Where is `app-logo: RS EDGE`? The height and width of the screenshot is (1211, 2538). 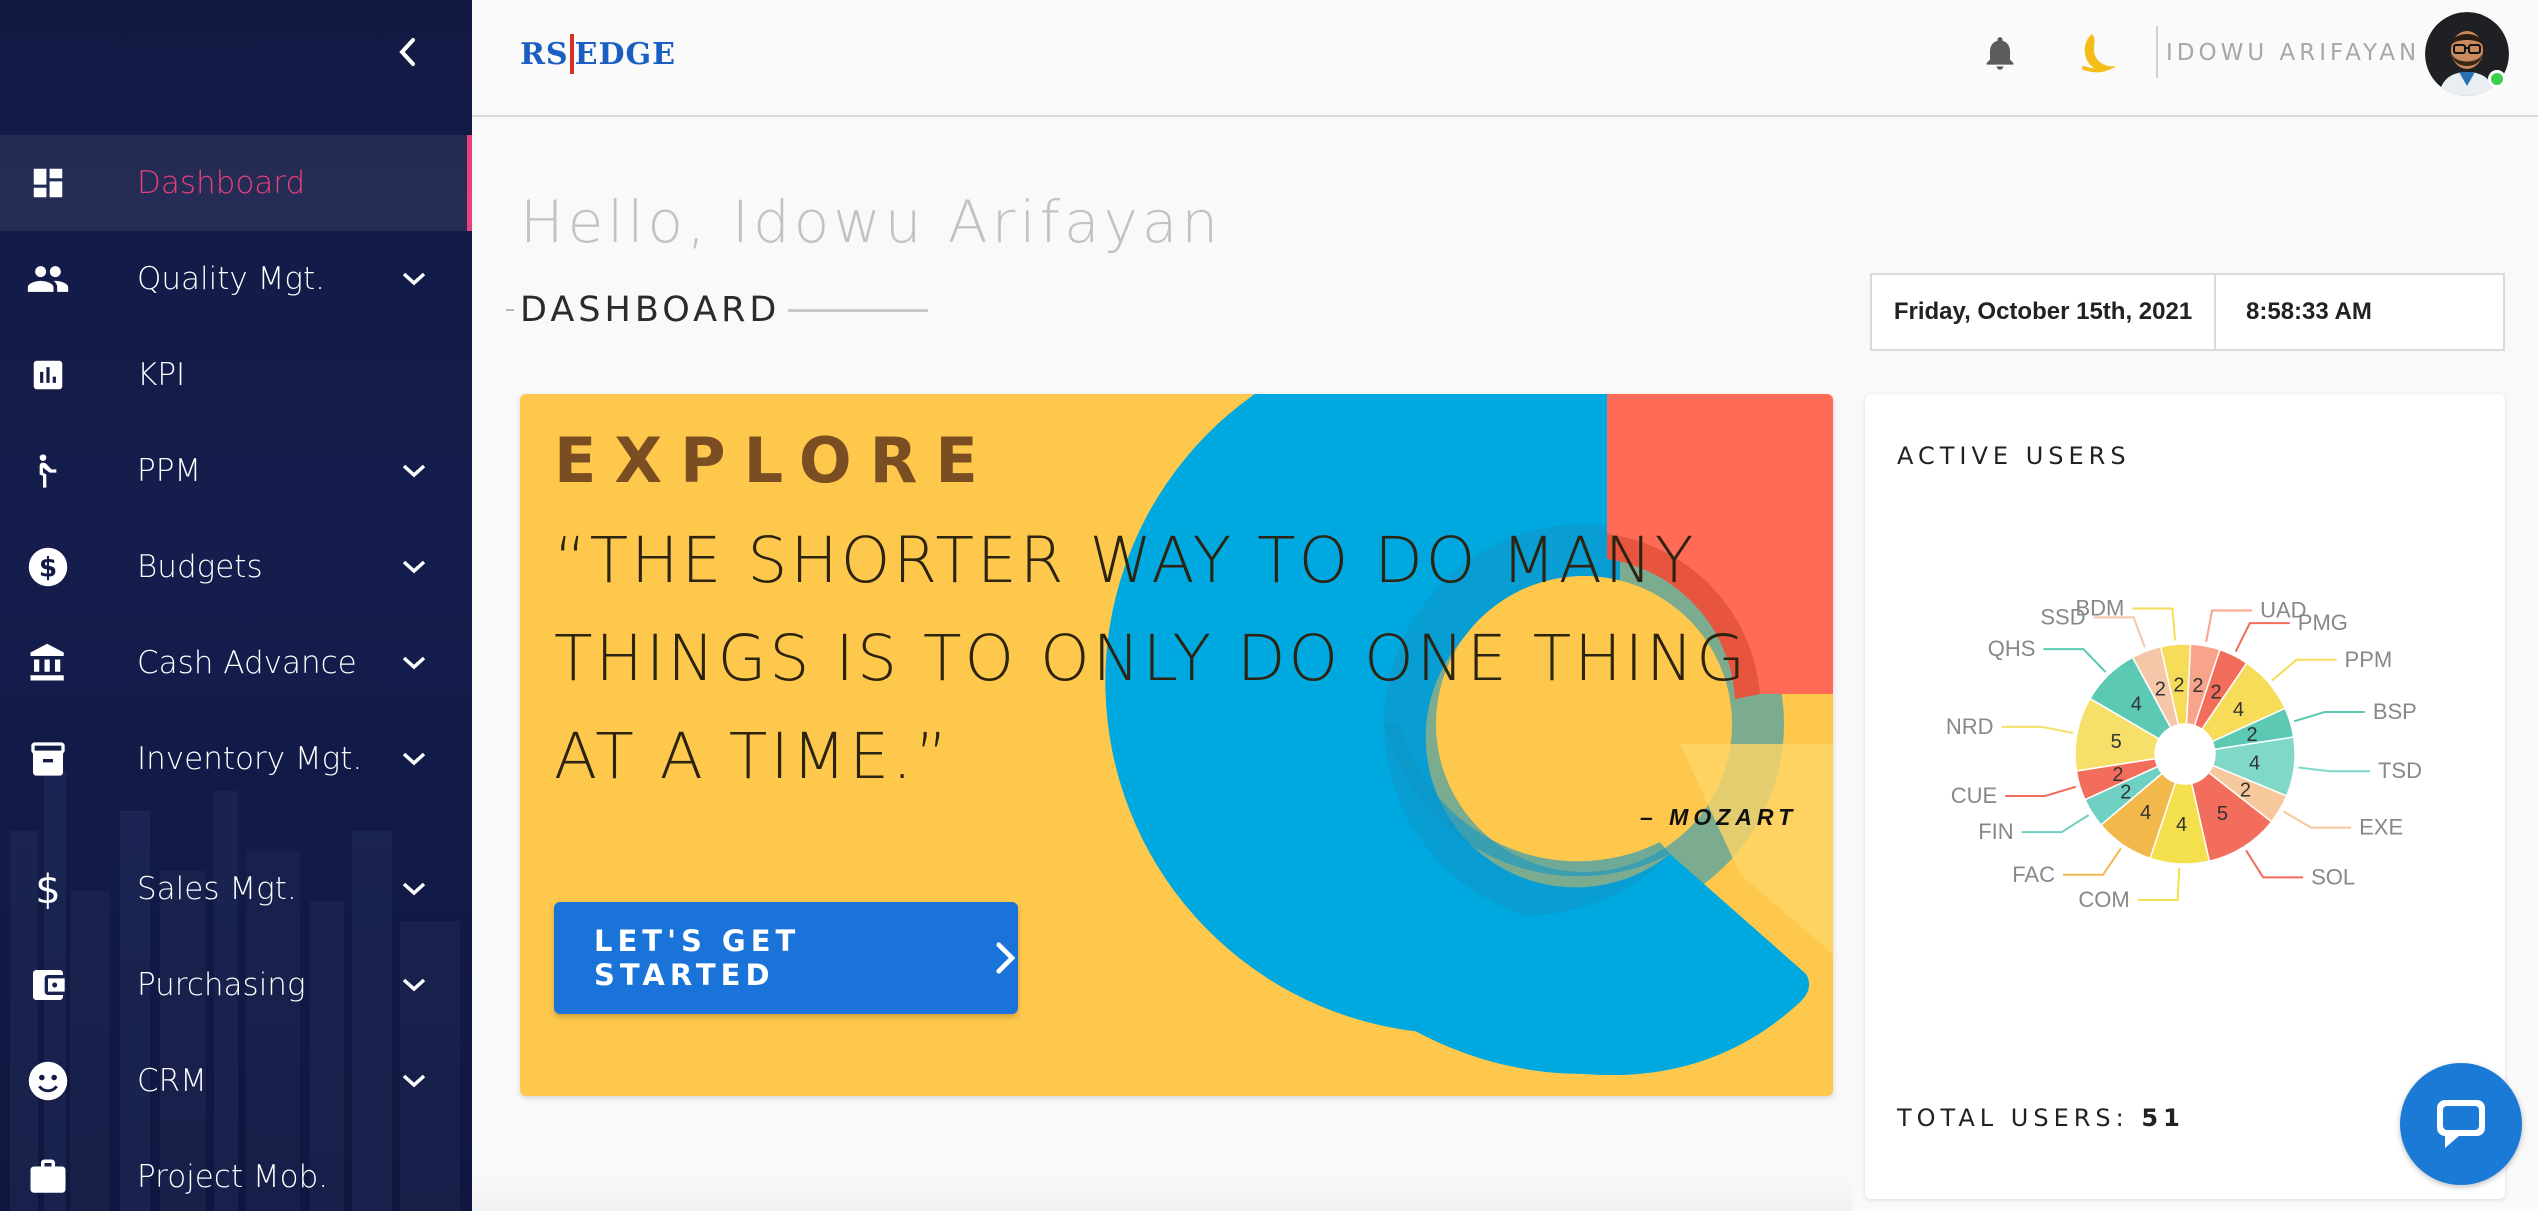
app-logo: RS EDGE is located at coordinates (598, 54).